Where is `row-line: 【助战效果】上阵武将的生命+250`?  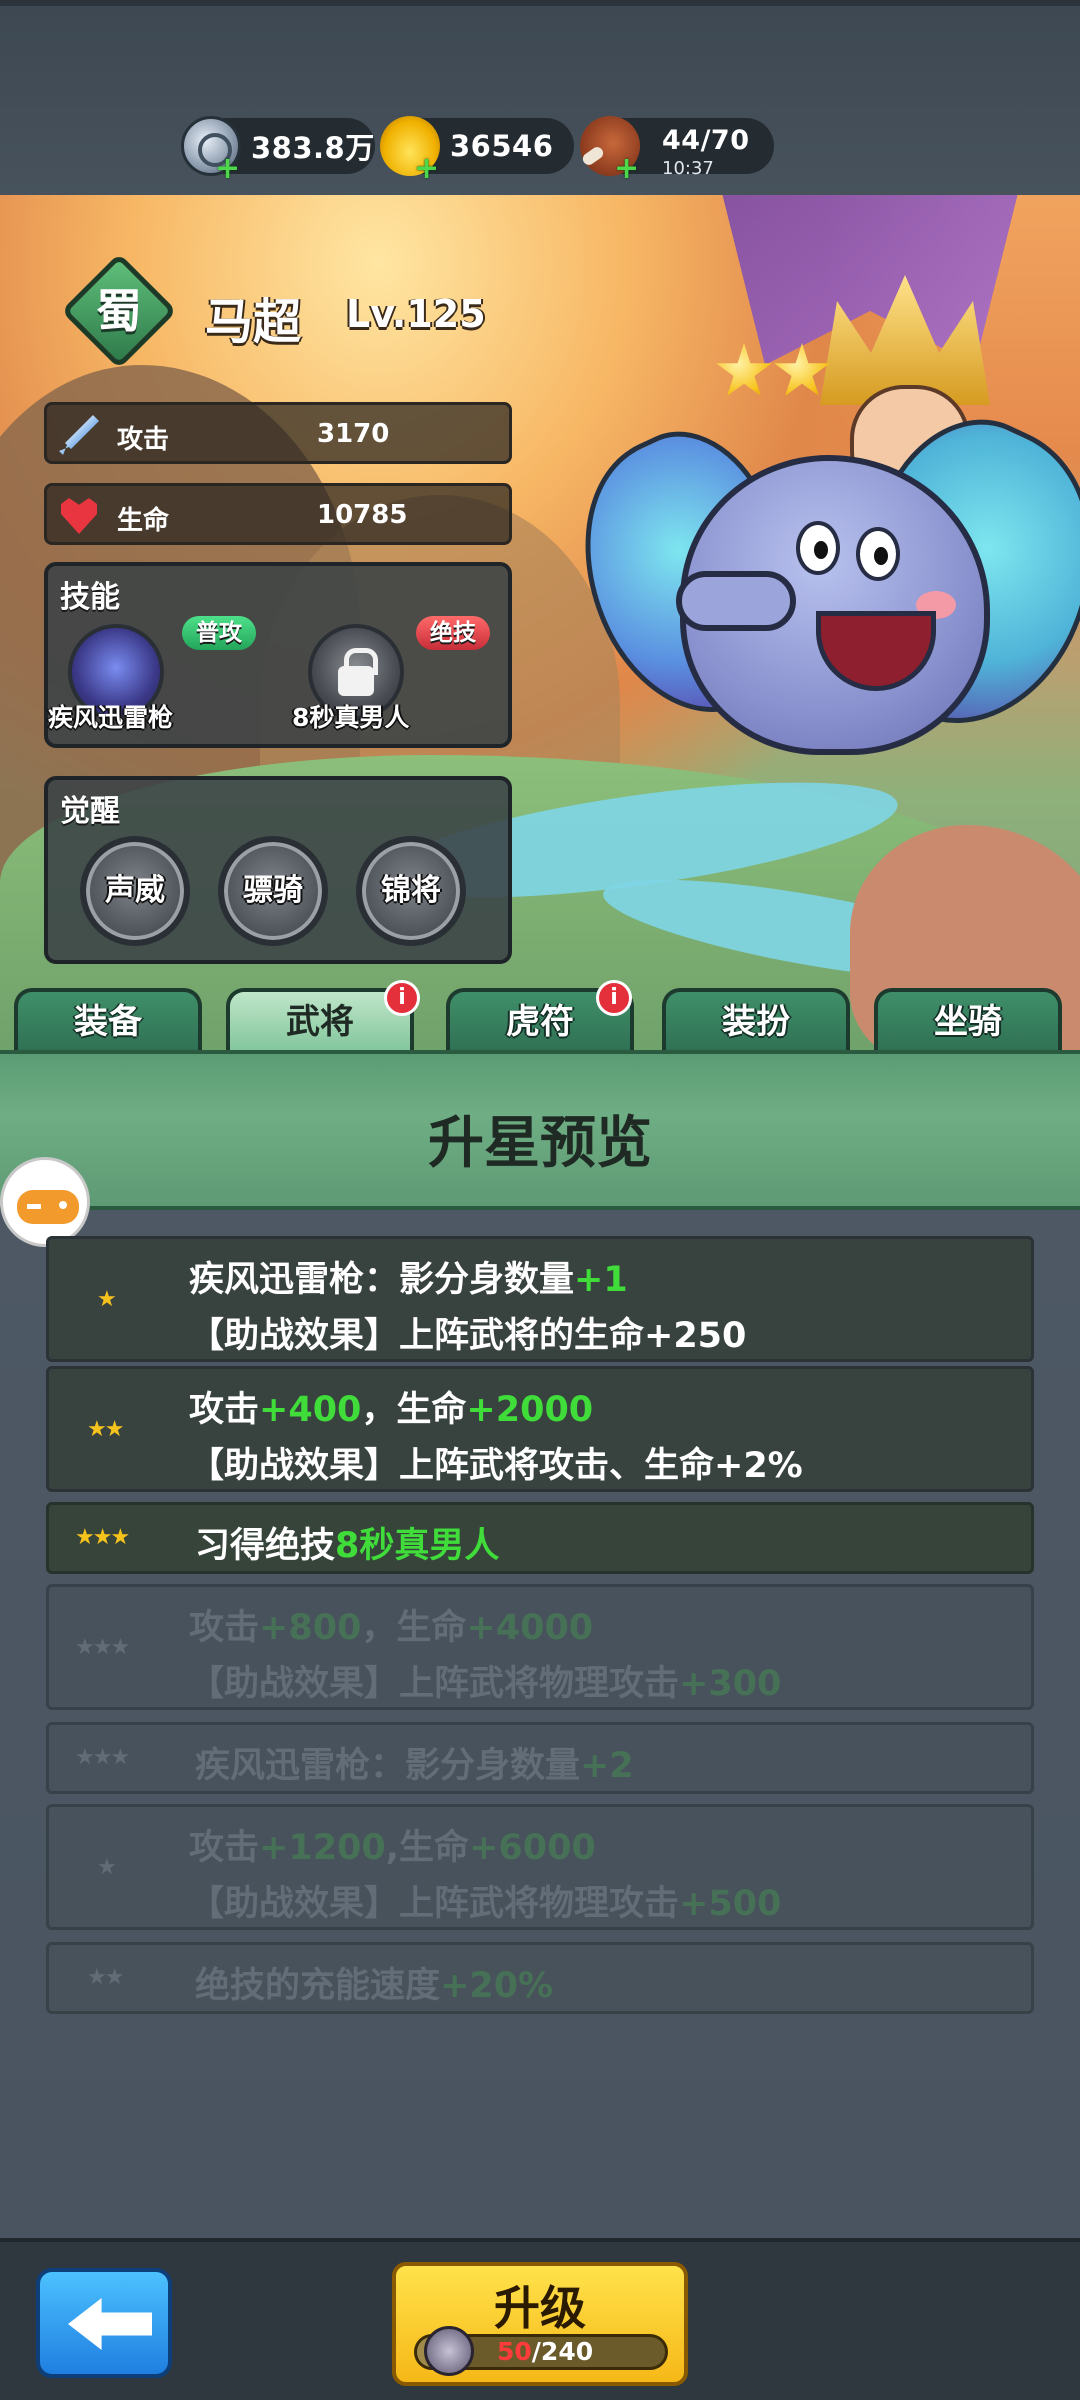 row-line: 【助战效果】上阵武将的生命+250 is located at coordinates (468, 1336).